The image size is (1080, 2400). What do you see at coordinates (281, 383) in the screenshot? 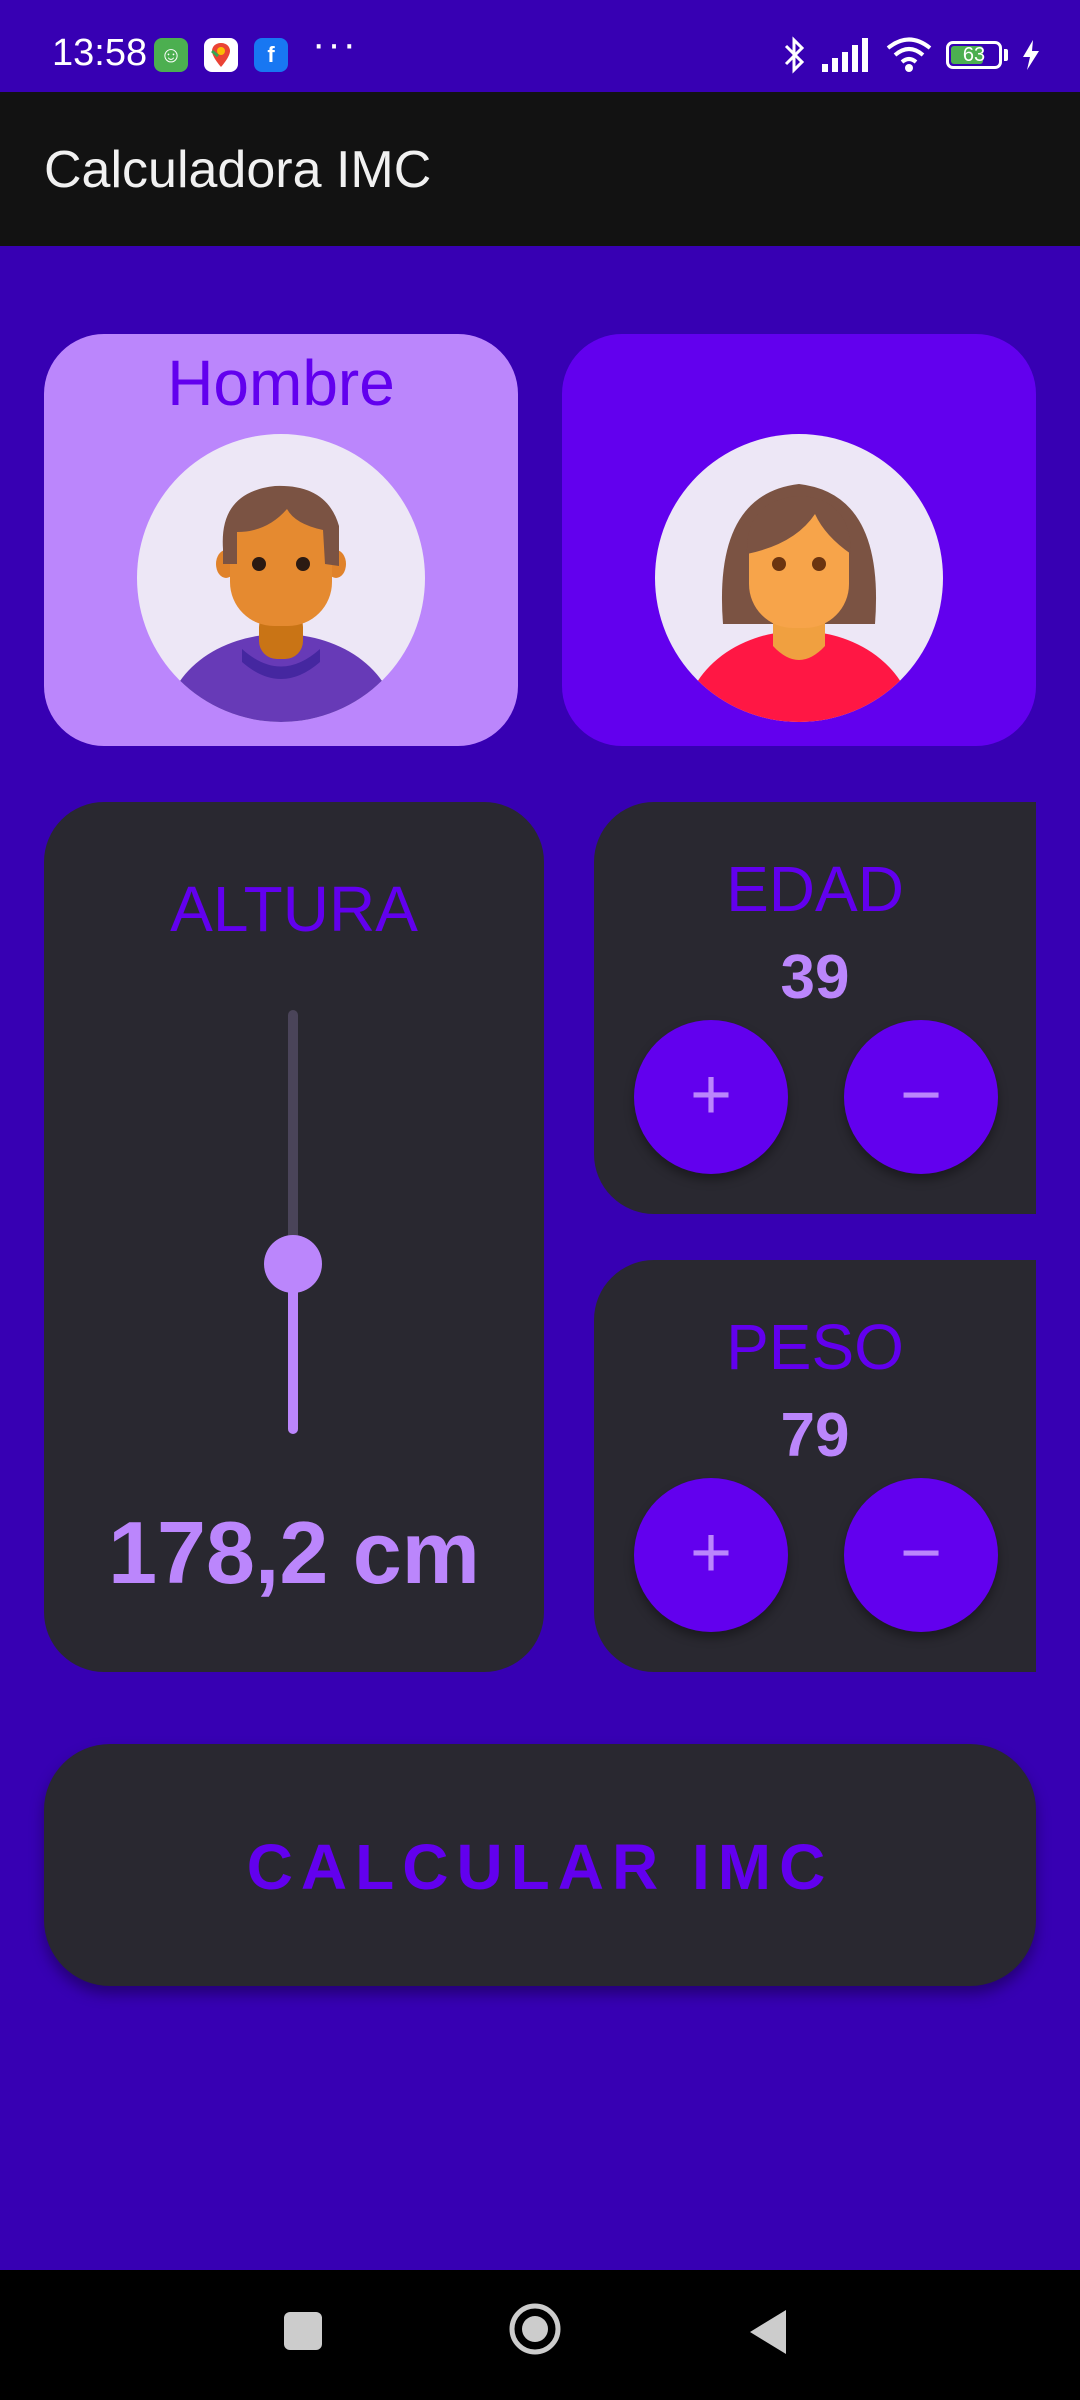
I see `male-label: Hombre` at bounding box center [281, 383].